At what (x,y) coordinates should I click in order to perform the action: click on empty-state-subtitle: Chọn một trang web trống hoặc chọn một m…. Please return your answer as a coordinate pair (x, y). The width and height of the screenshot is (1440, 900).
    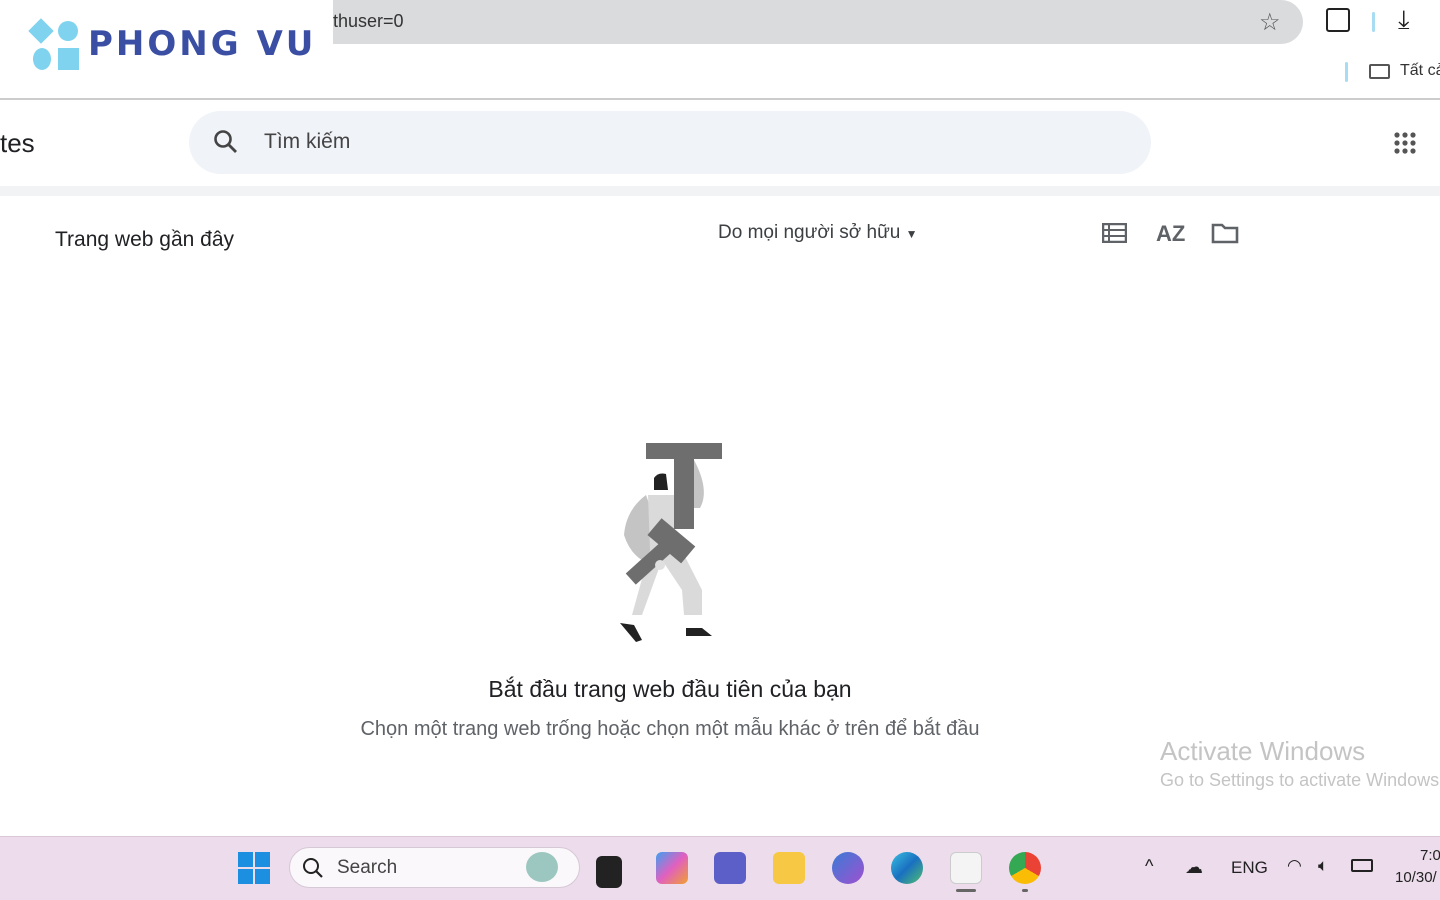
    Looking at the image, I should click on (670, 729).